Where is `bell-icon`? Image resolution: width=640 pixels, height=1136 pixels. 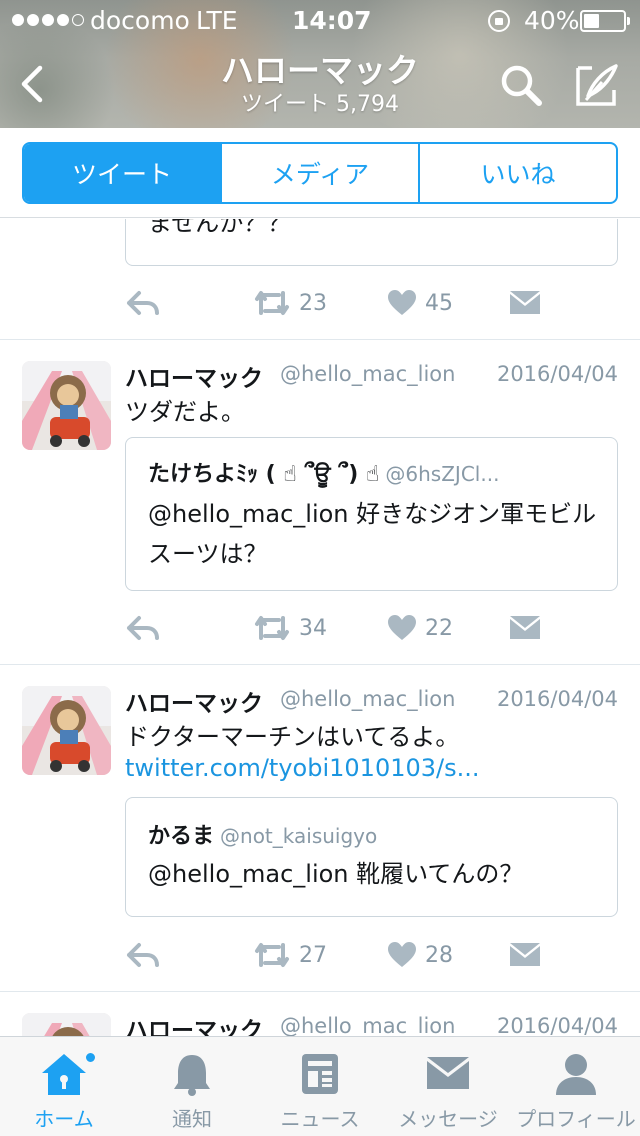 bell-icon is located at coordinates (192, 1075).